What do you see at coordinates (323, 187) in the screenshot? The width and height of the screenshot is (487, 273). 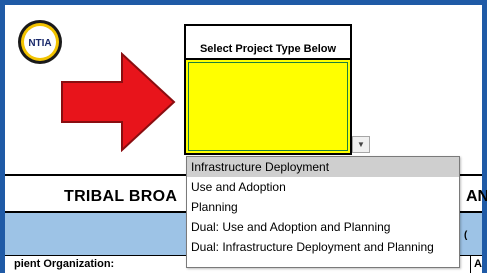 I see `dropdown-option-use-and-adoption: Use and Adoption` at bounding box center [323, 187].